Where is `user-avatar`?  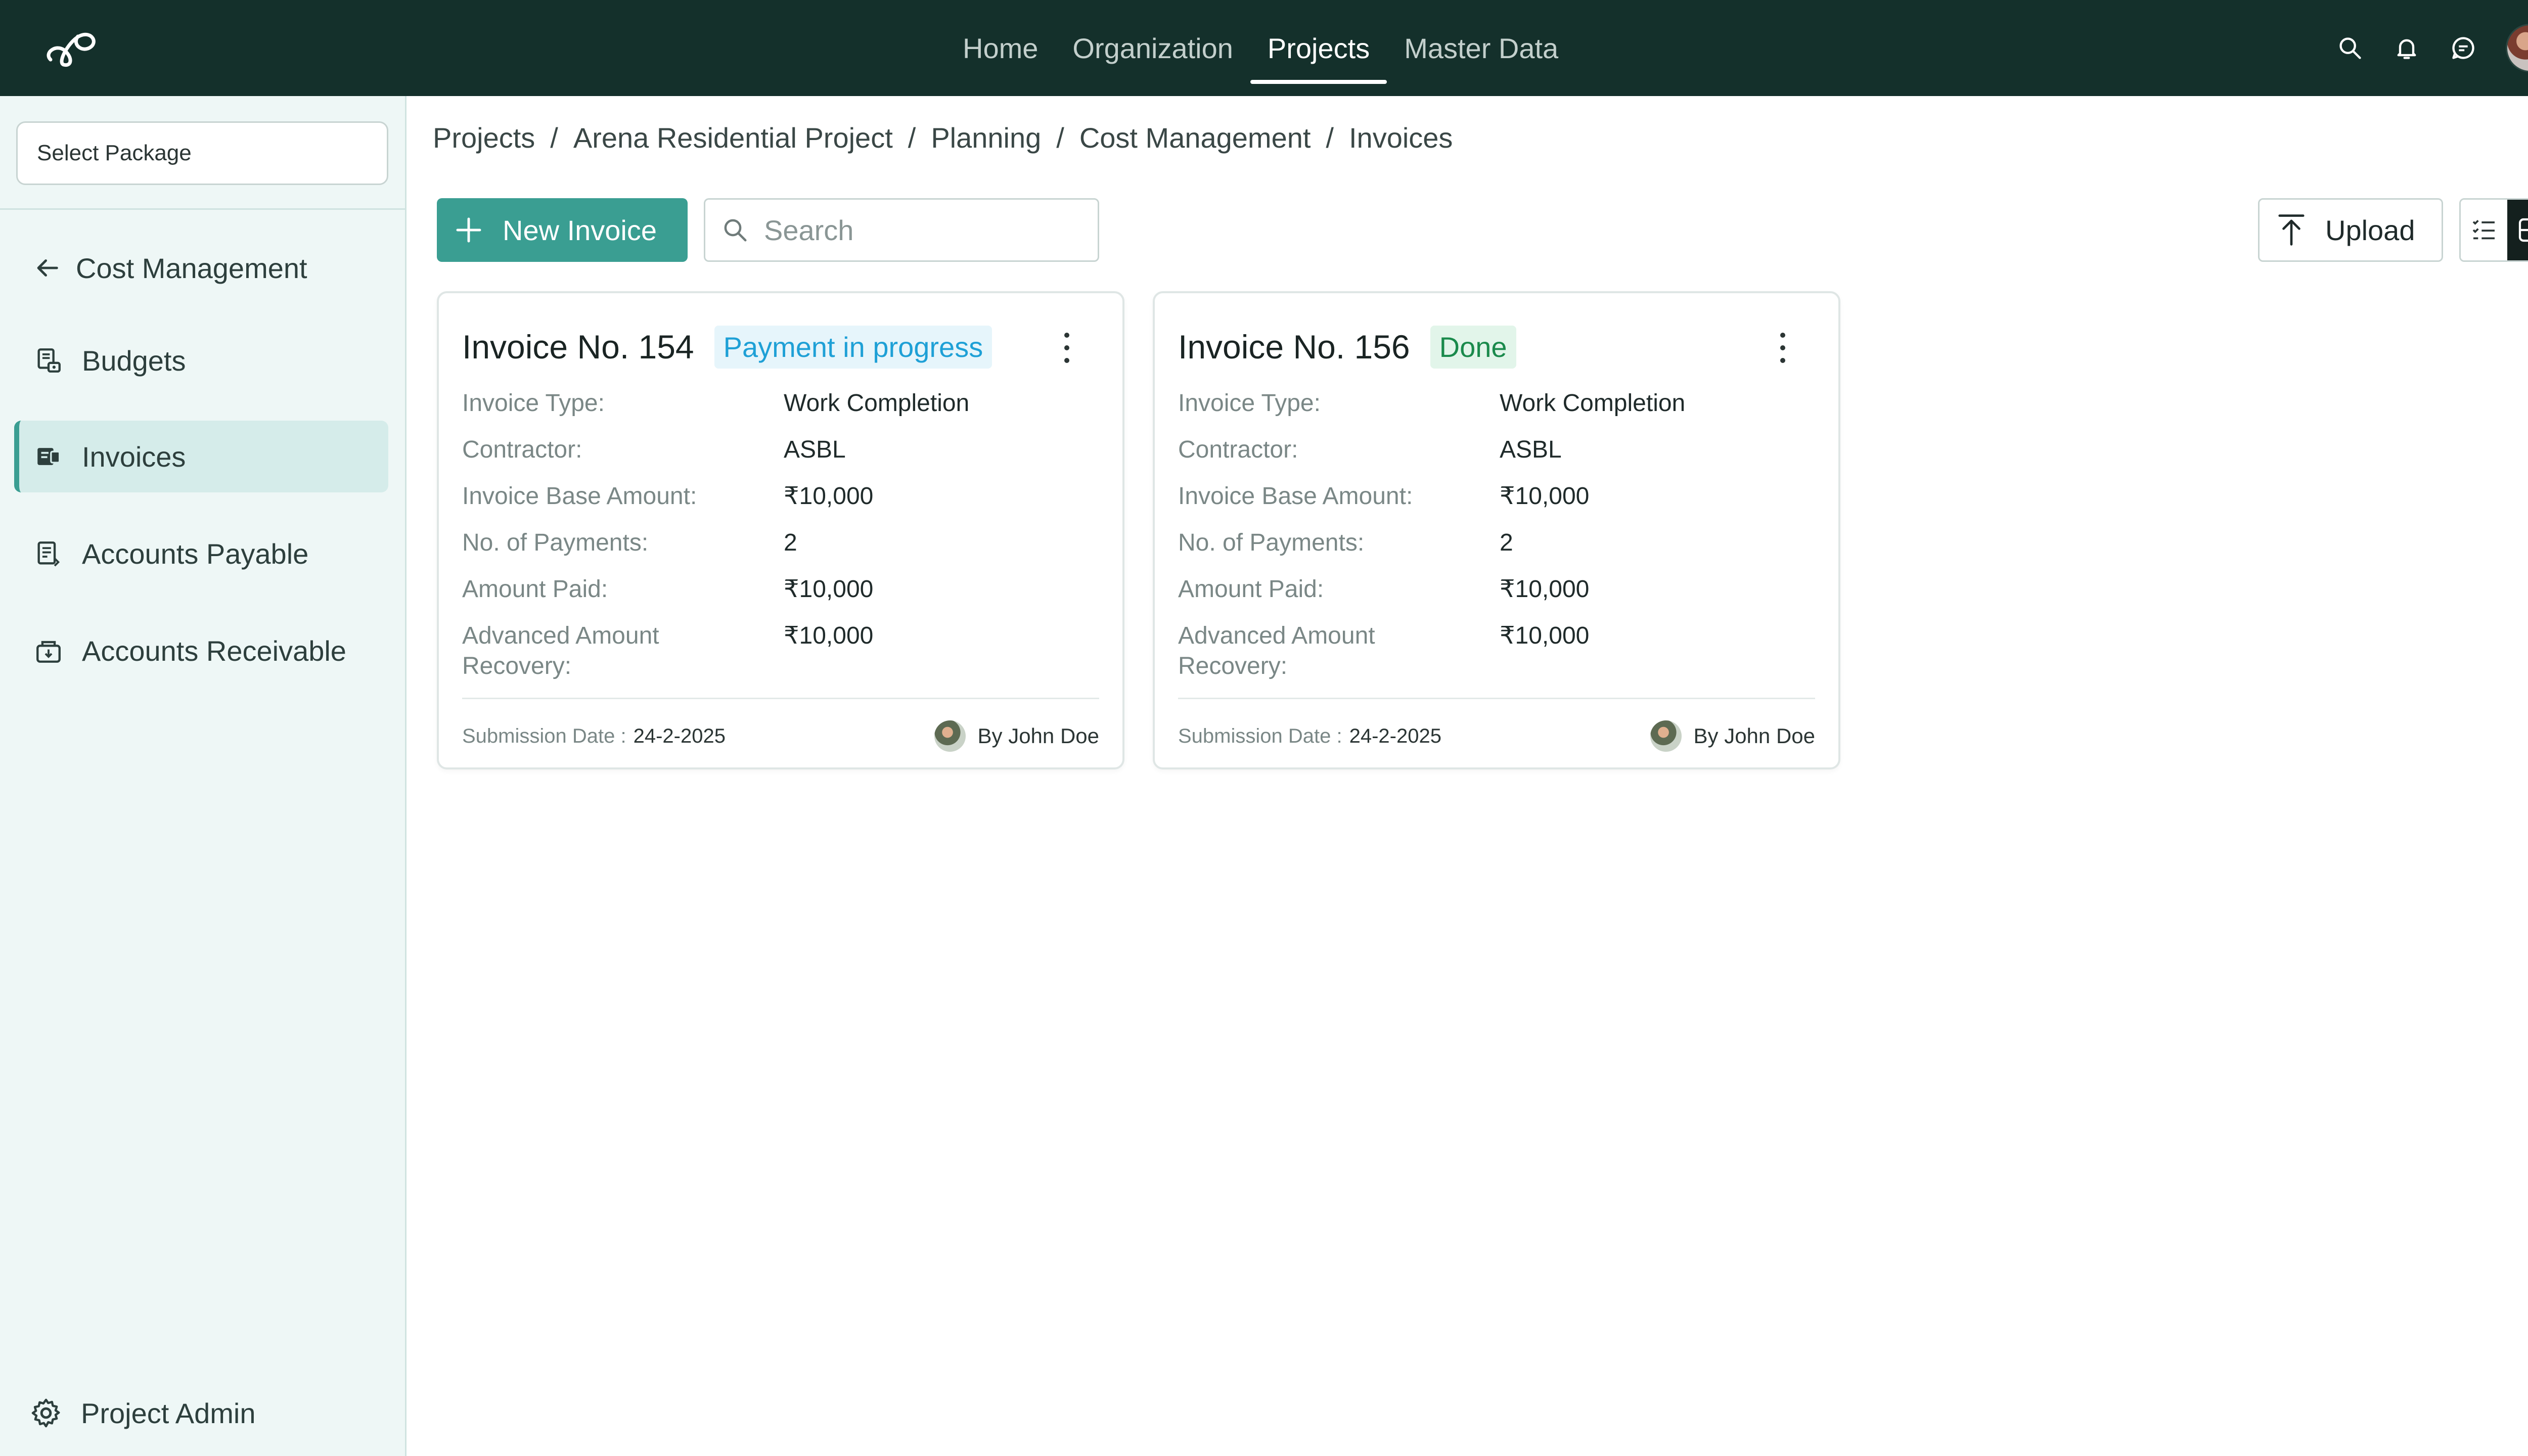
user-avatar is located at coordinates (2517, 48).